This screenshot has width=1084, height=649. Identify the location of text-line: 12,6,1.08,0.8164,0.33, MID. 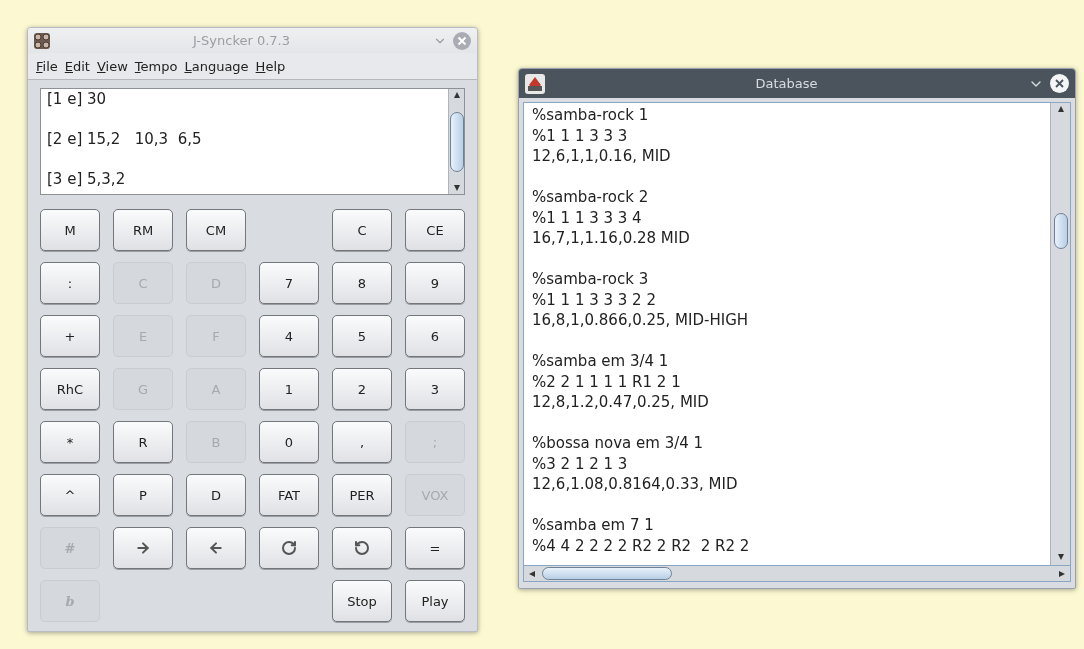
(635, 484).